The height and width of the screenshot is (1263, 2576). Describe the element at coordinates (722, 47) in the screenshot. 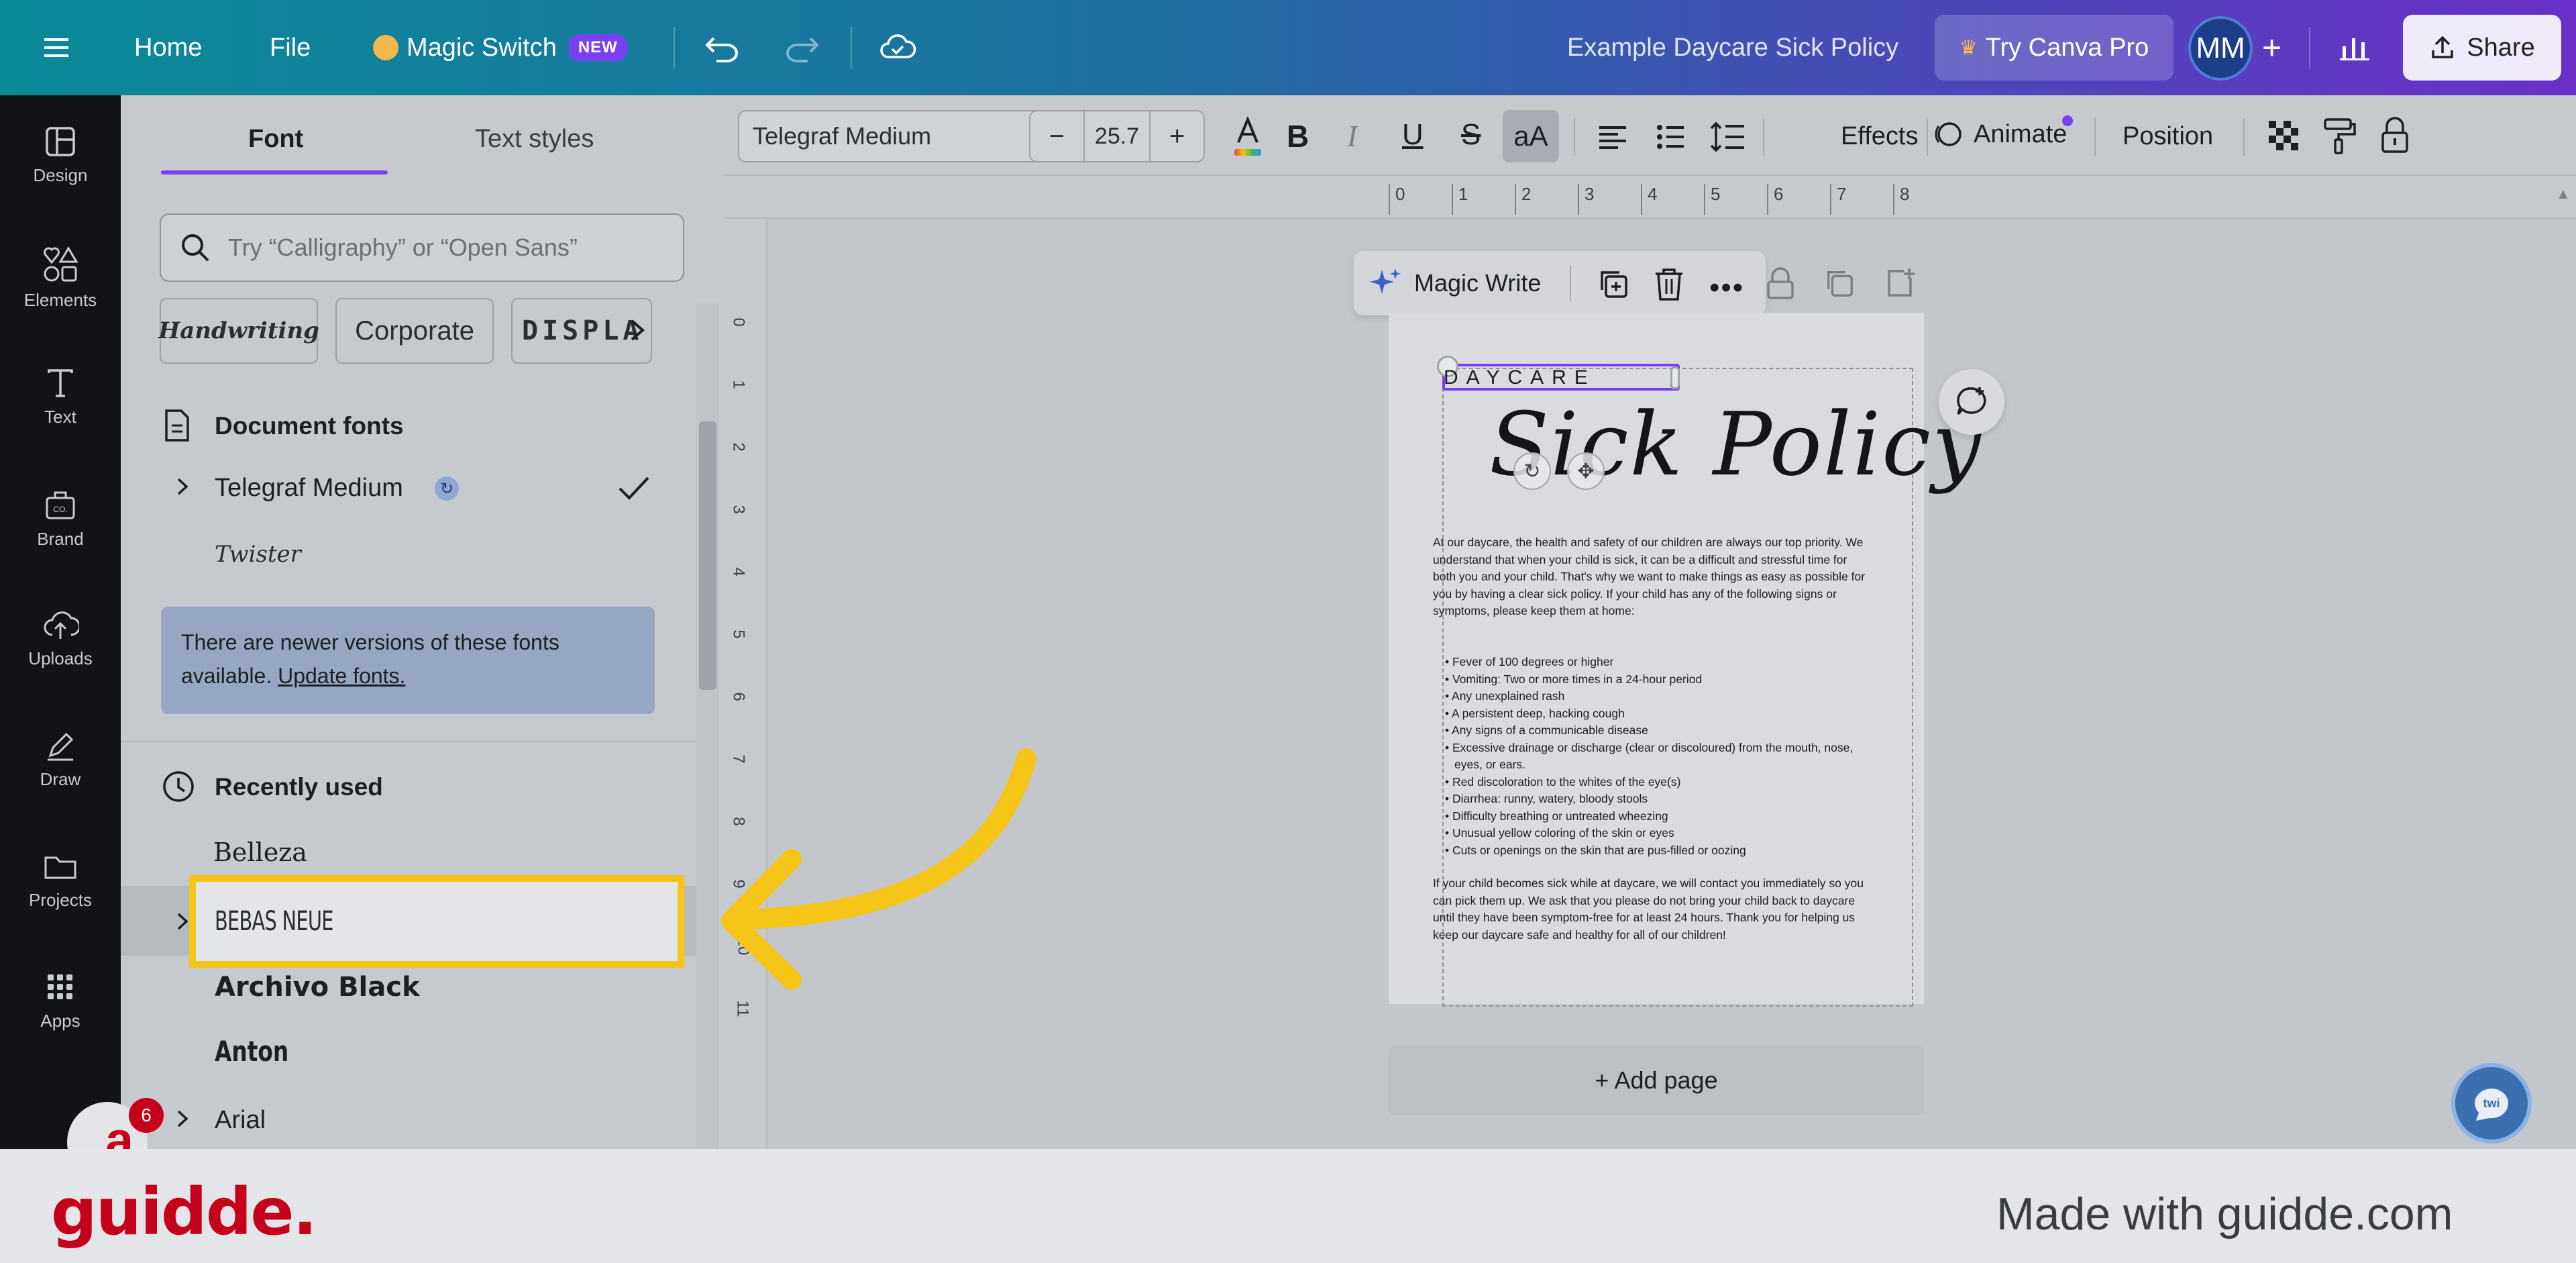

I see `undo-icon` at that location.